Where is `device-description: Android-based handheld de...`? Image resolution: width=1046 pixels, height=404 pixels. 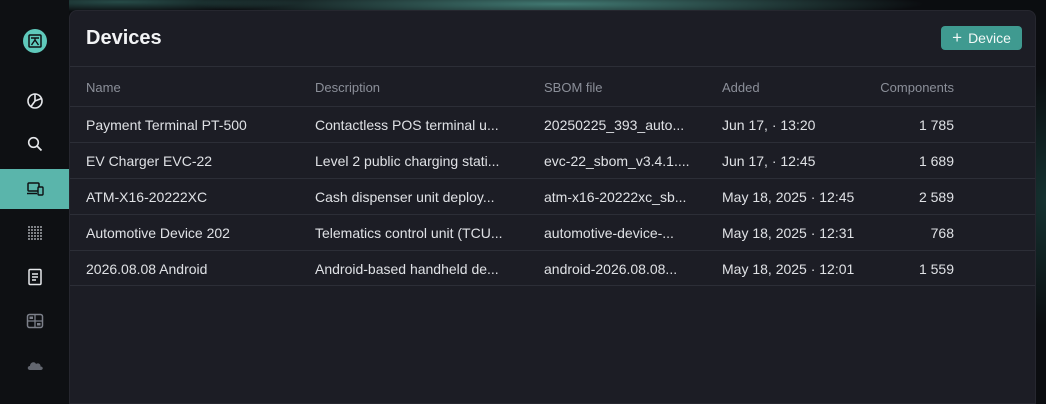
device-description: Android-based handheld de... is located at coordinates (407, 269).